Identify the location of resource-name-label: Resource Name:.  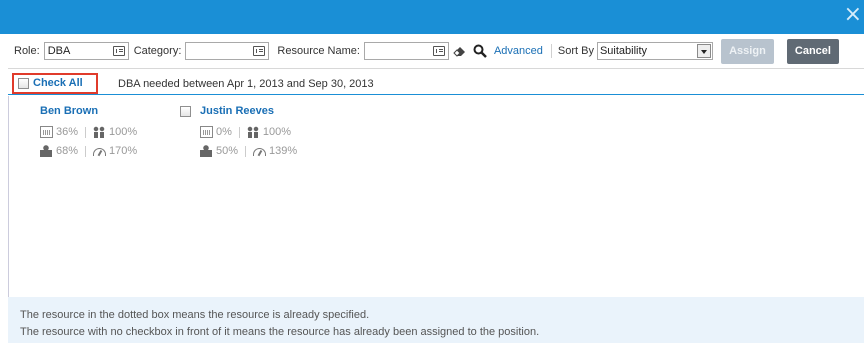
(318, 51).